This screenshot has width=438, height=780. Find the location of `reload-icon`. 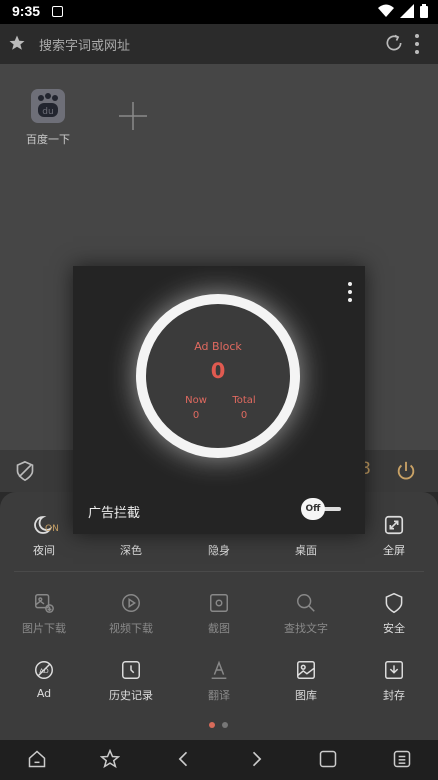

reload-icon is located at coordinates (394, 43).